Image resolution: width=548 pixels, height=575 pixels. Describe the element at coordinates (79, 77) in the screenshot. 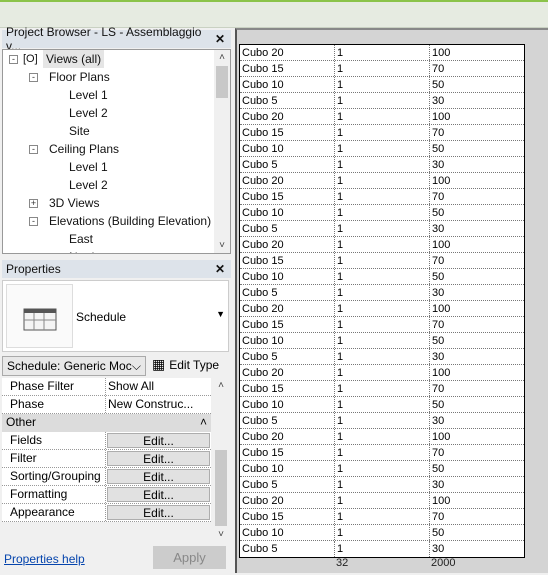

I see `tree-item: Floor Plans` at that location.